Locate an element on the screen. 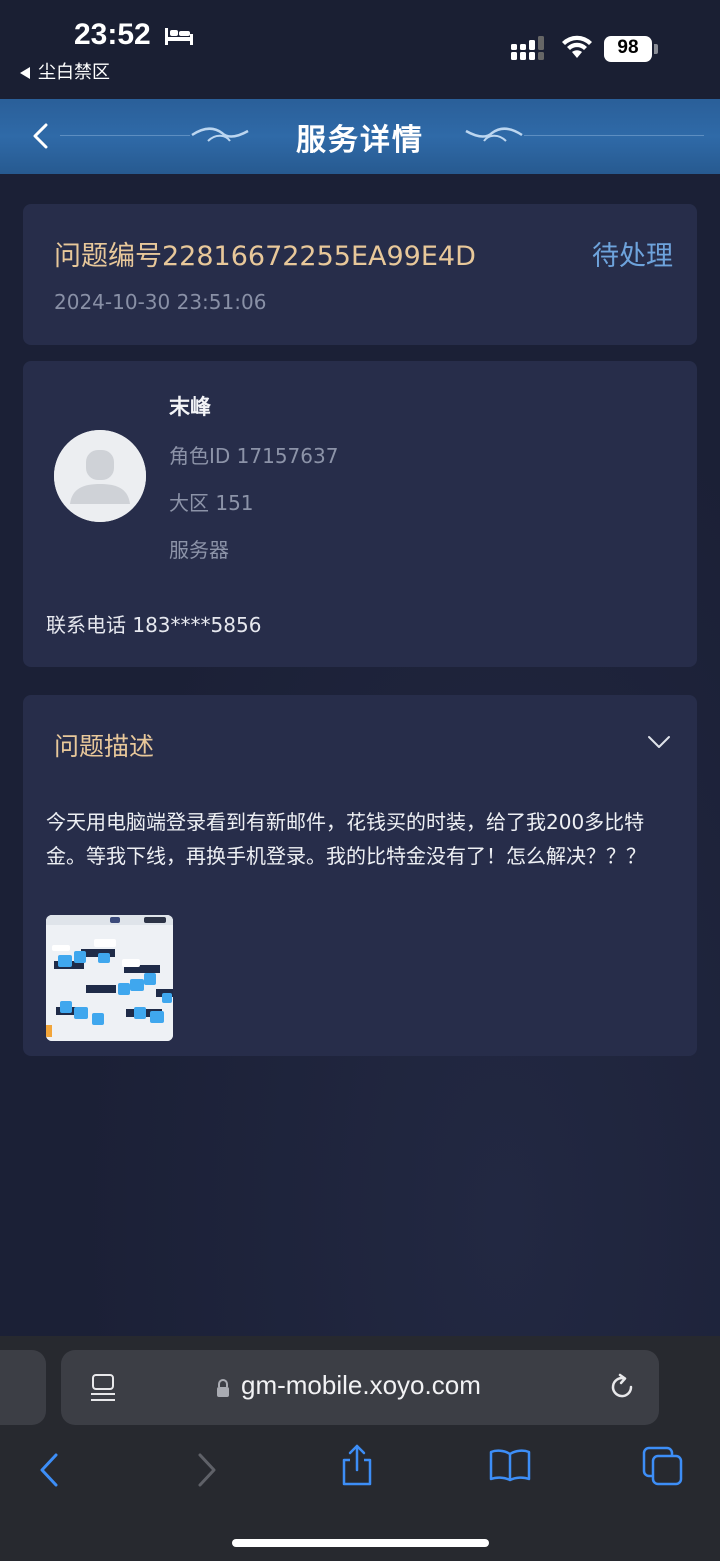 The image size is (720, 1561). home-indicator is located at coordinates (360, 1543).